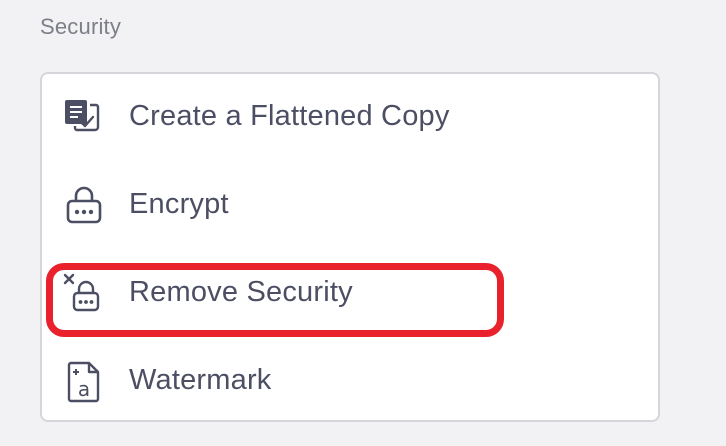  Describe the element at coordinates (84, 294) in the screenshot. I see `unlock-remove-icon` at that location.